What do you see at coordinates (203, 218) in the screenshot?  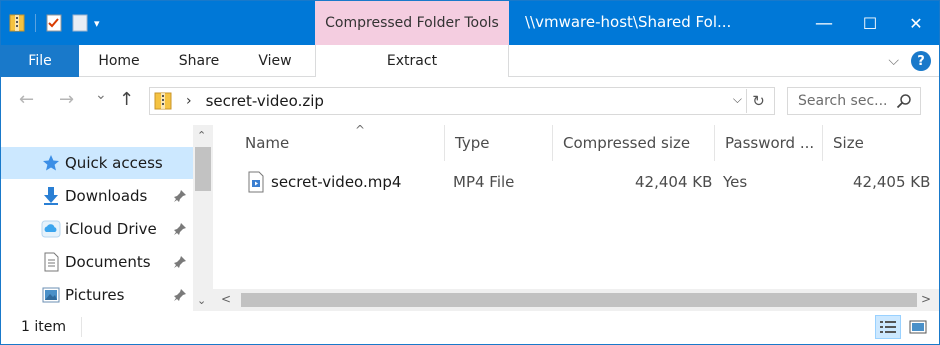 I see `navigation-pane-scrollbar: ⌃ ⌄` at bounding box center [203, 218].